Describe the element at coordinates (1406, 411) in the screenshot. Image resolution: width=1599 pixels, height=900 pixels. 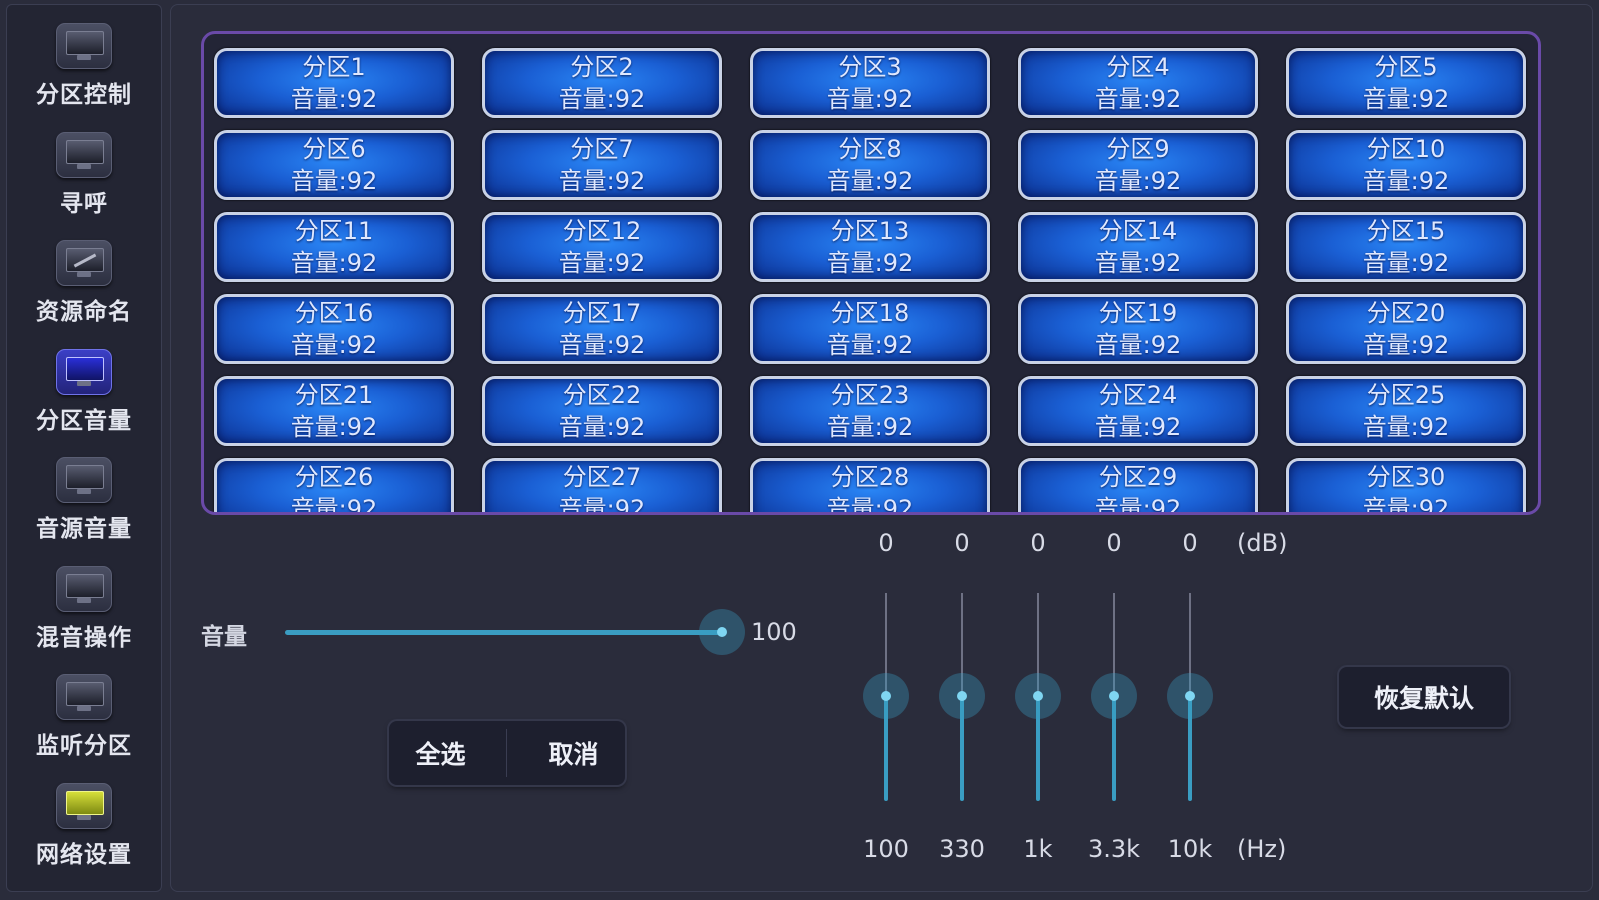
I see `zone-button: 分区25 音量:92` at that location.